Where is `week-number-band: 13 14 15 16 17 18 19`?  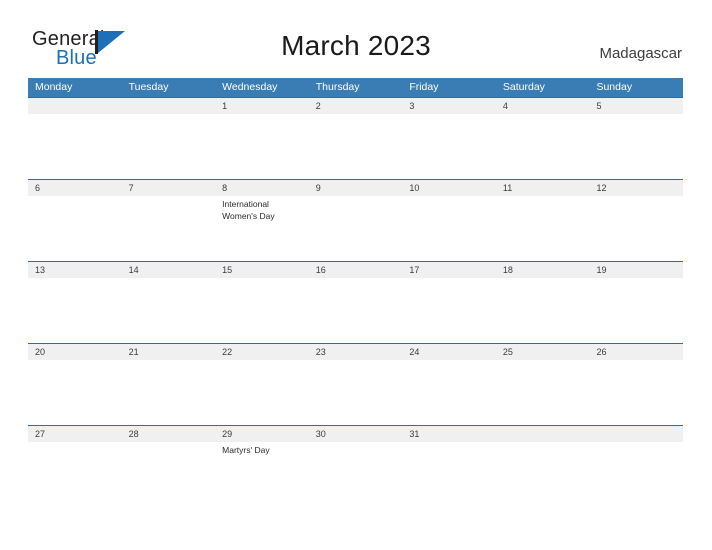
week-number-band: 13 14 15 16 17 18 19 is located at coordinates (355, 269).